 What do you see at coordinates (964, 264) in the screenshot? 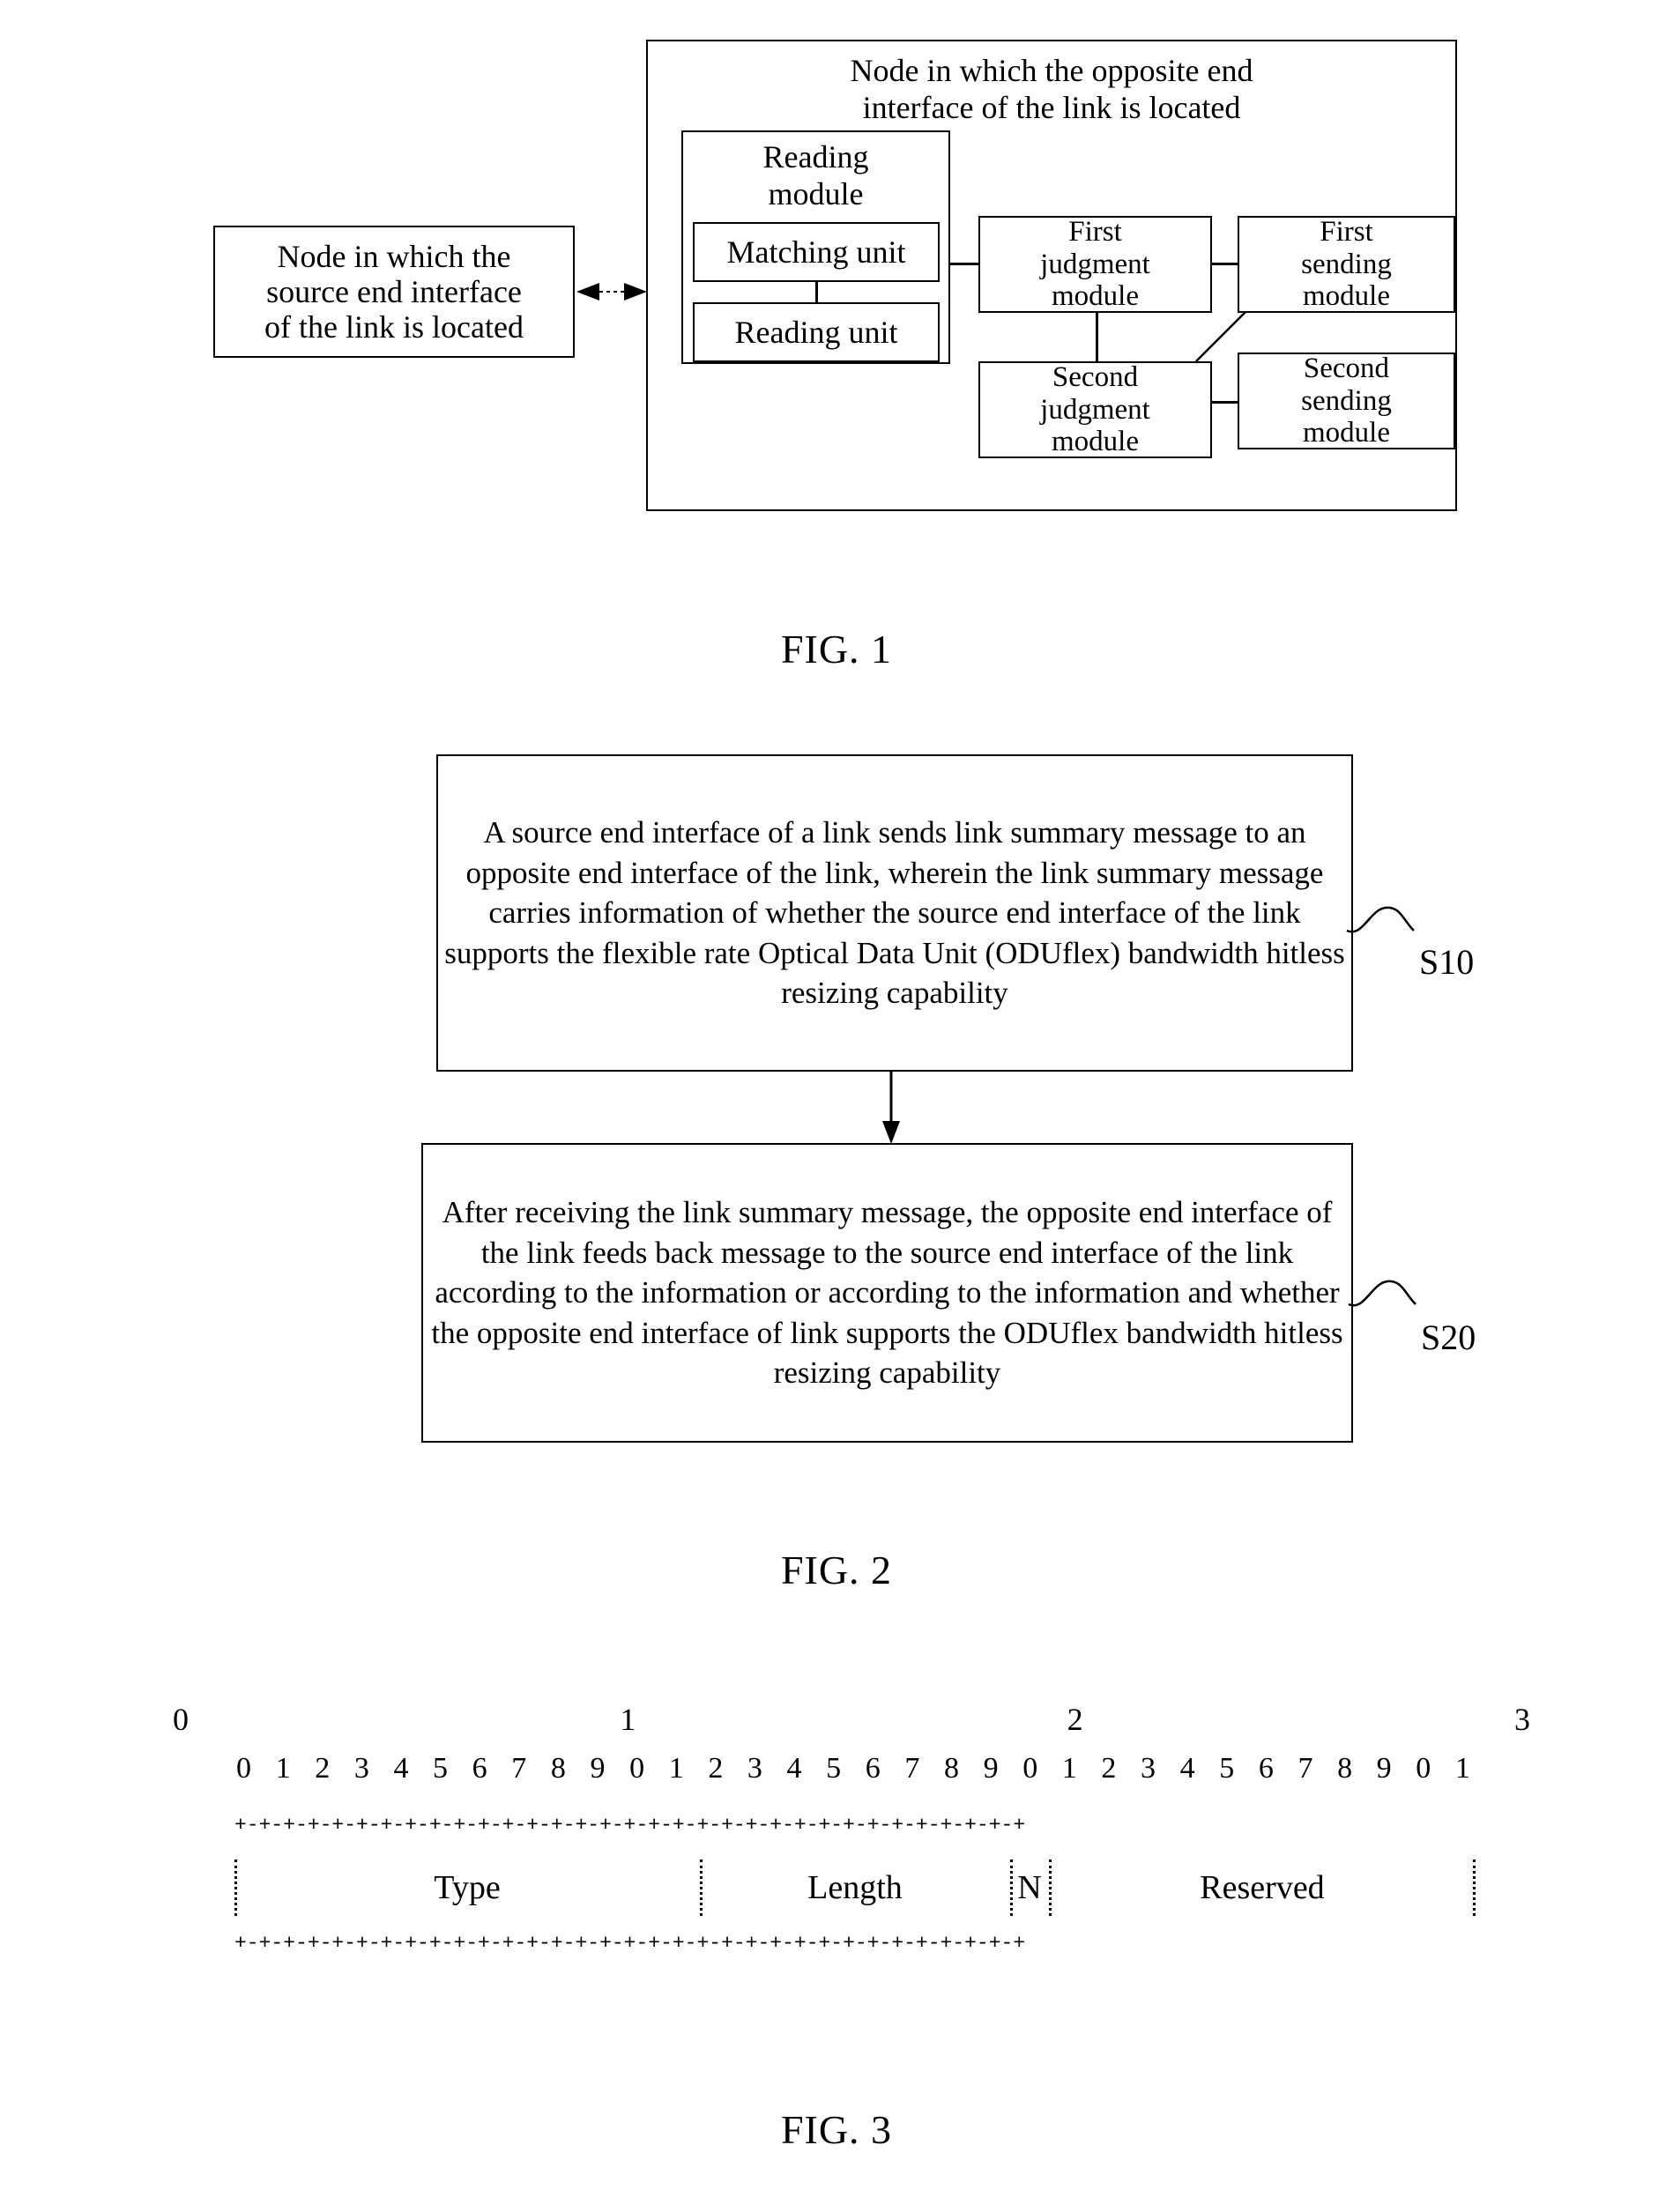
I see `fig1-connector-reading-to-first-judgment` at bounding box center [964, 264].